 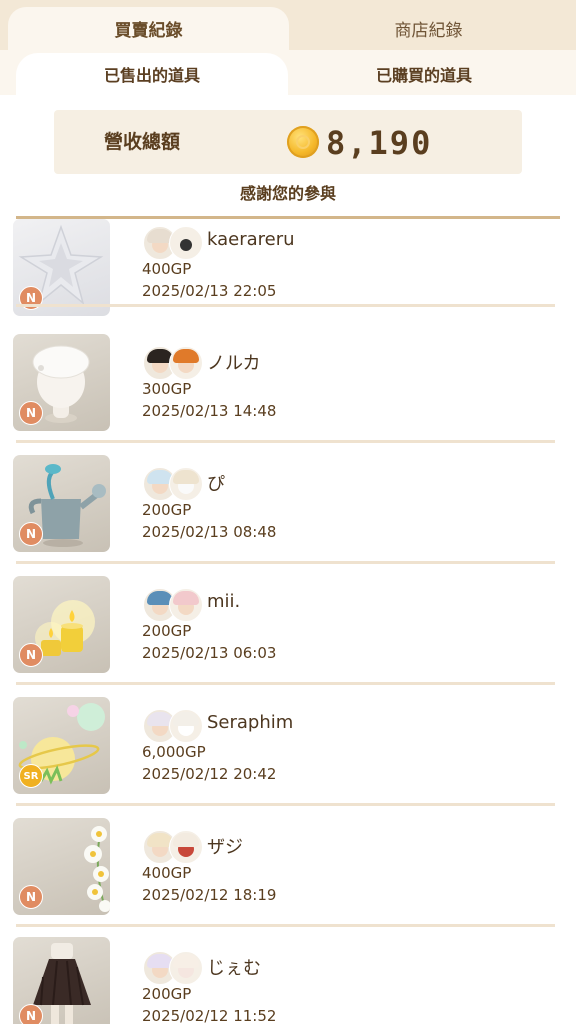 I want to click on white-star-rug-icon: N, so click(x=61, y=267).